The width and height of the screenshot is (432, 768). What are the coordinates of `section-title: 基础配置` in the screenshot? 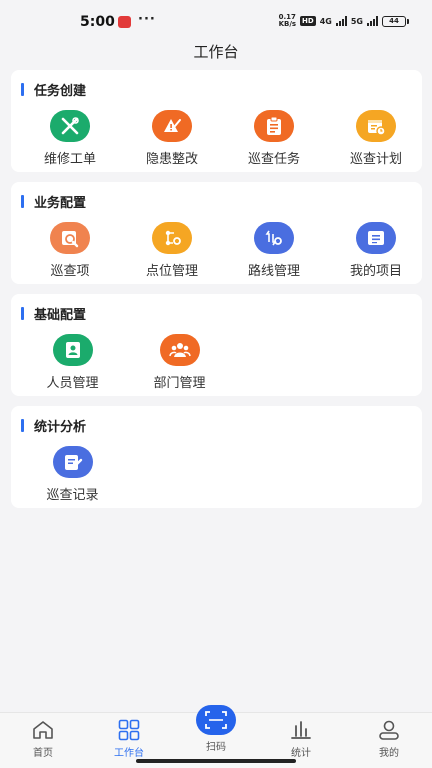 It's located at (60, 315).